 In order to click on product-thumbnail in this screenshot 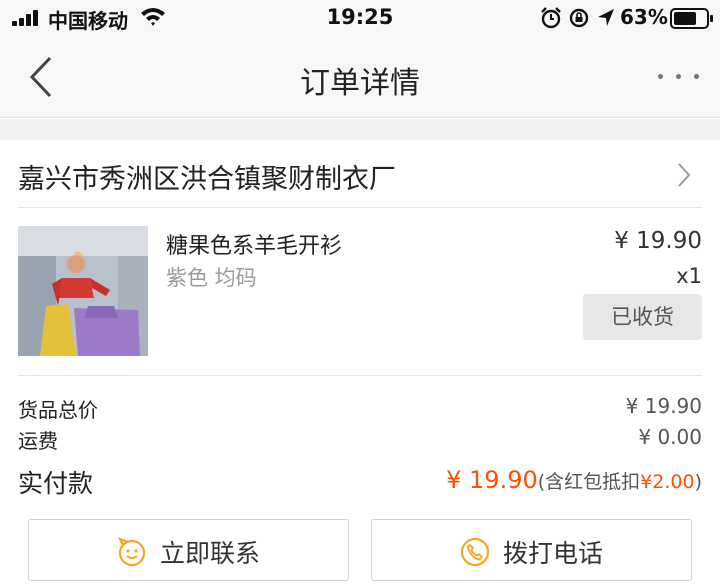, I will do `click(83, 291)`.